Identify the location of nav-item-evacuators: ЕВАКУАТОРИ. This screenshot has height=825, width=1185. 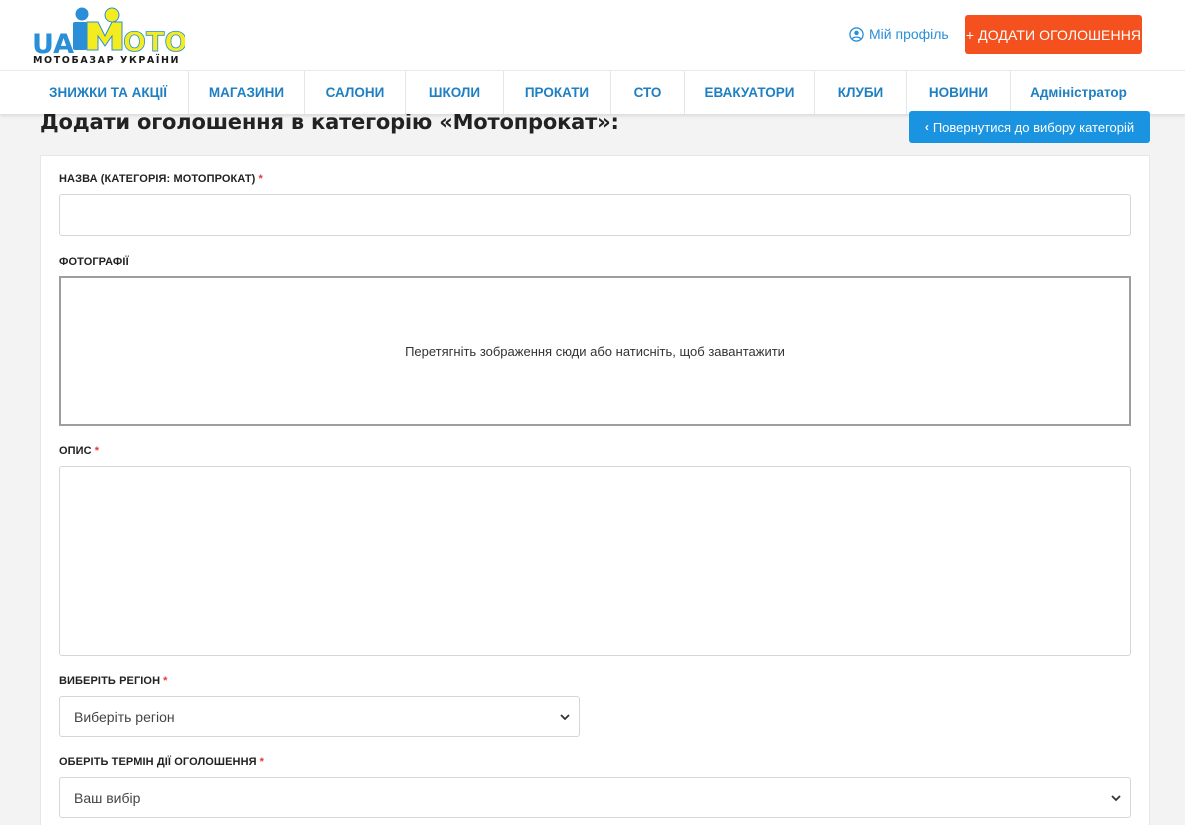
(750, 92).